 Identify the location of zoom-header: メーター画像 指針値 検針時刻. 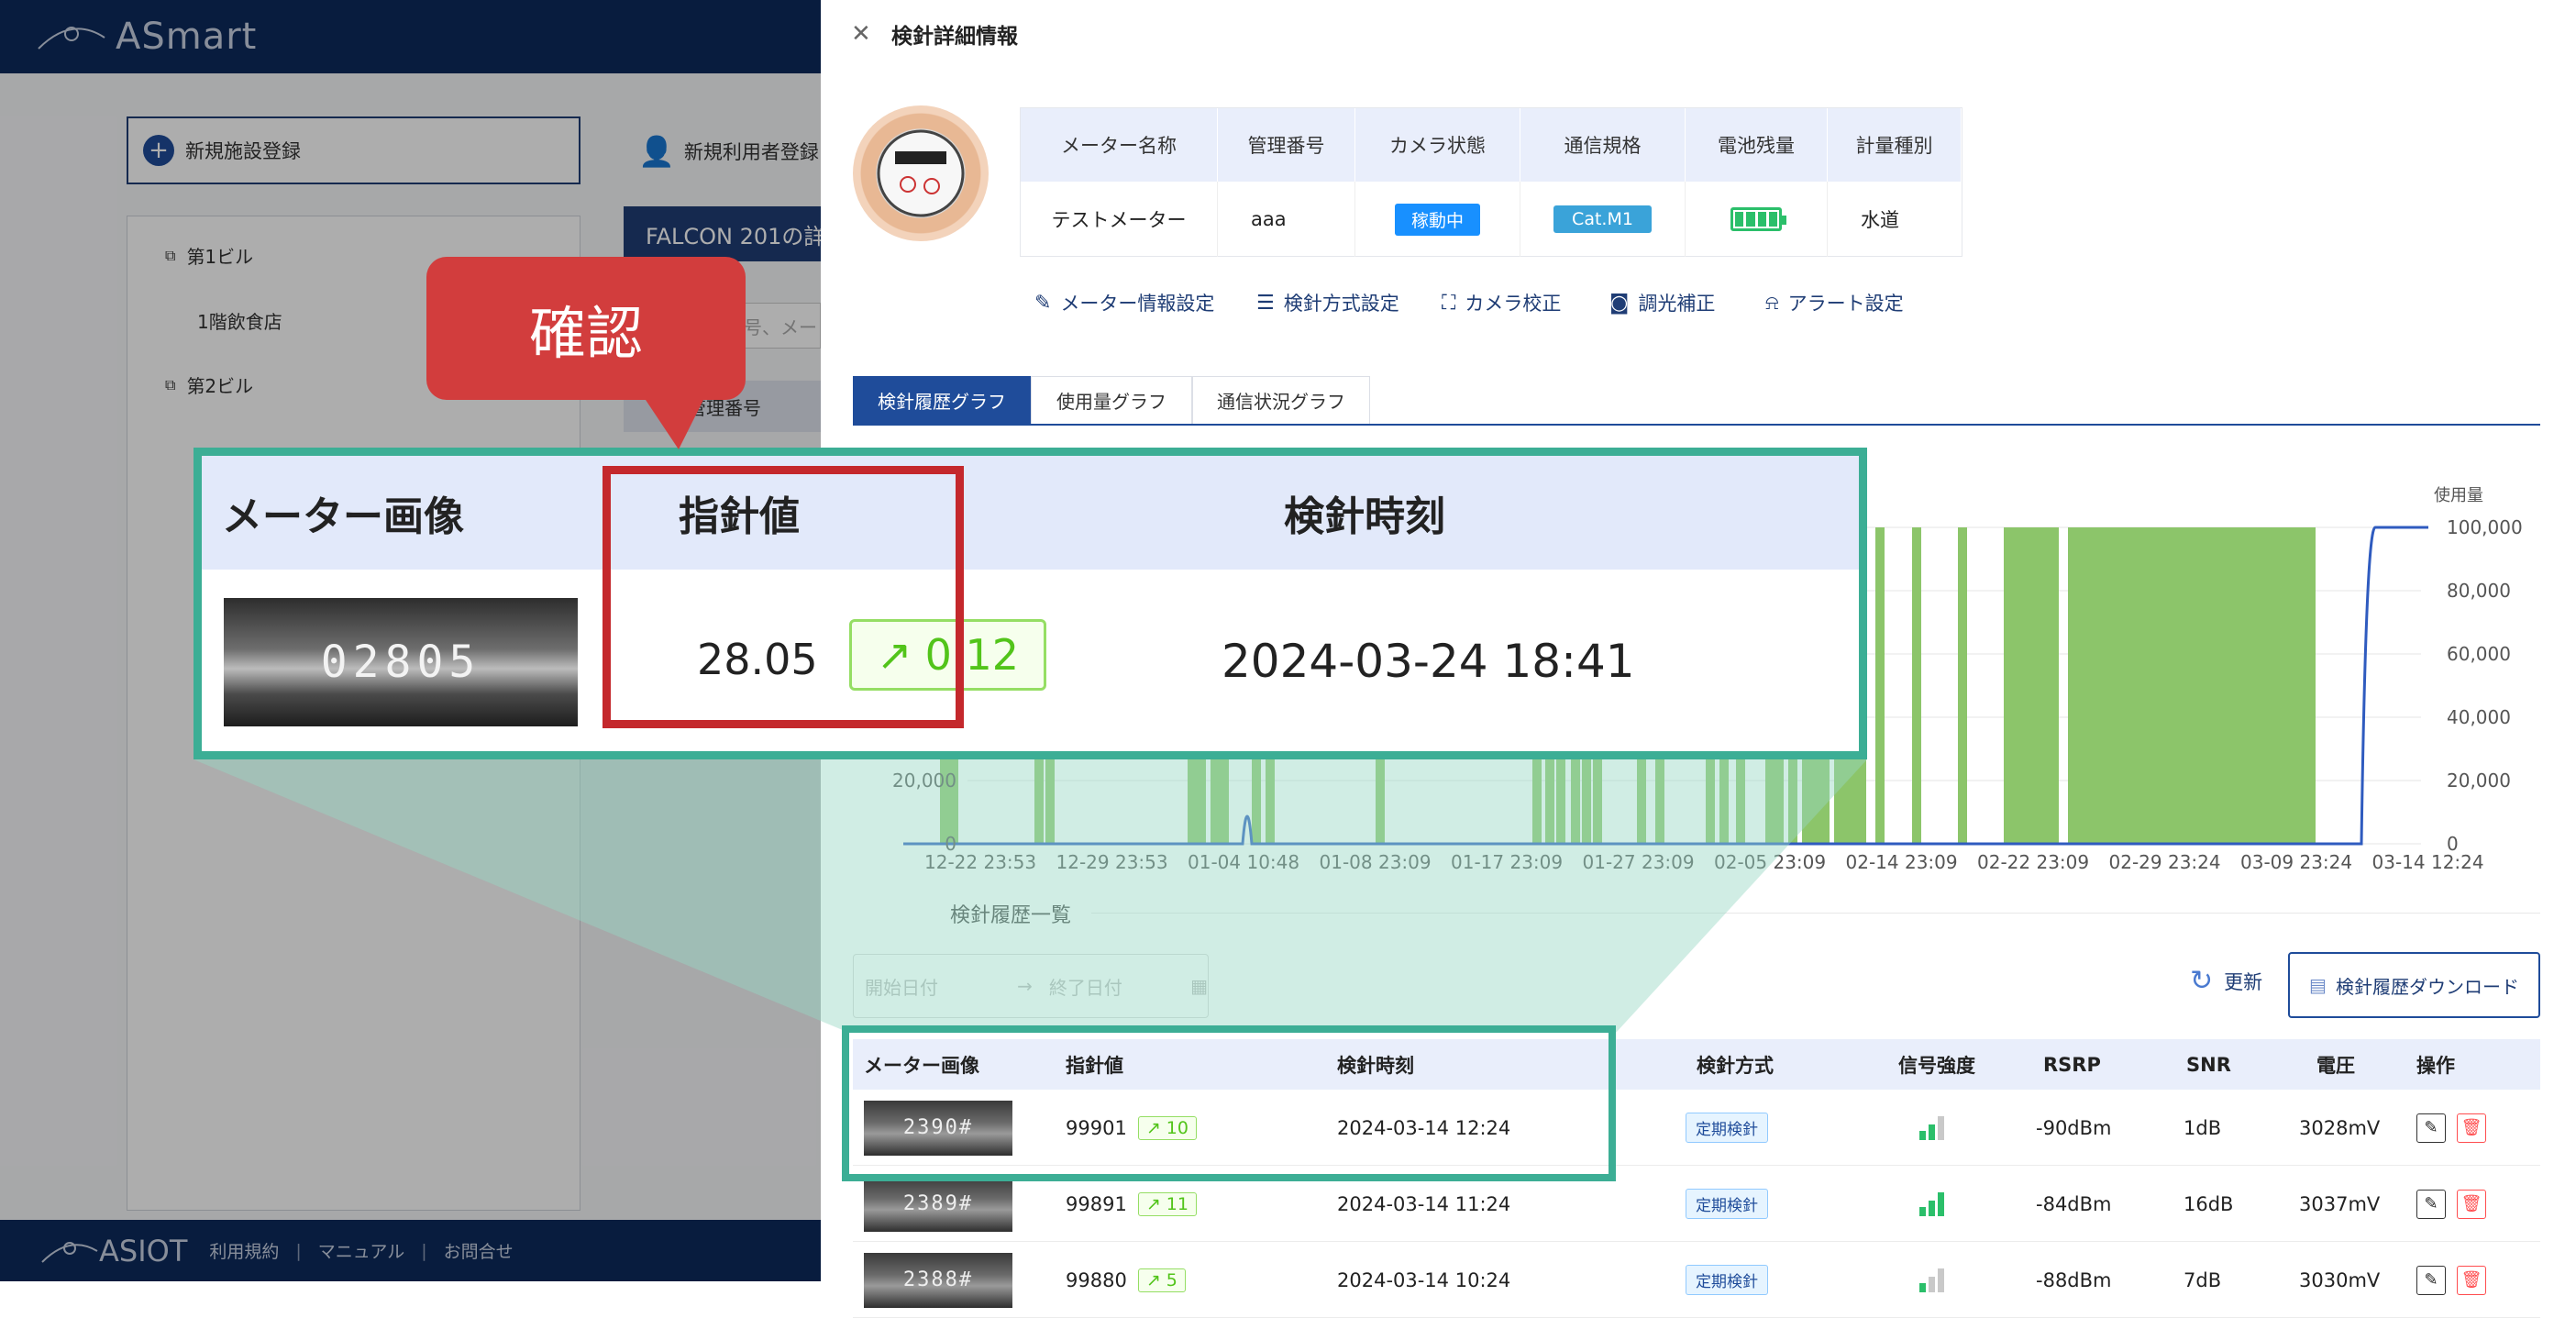
(1030, 513).